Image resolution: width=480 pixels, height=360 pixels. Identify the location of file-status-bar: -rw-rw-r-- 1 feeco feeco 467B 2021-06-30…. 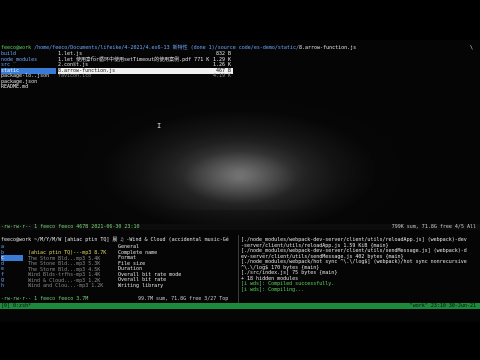
(240, 227).